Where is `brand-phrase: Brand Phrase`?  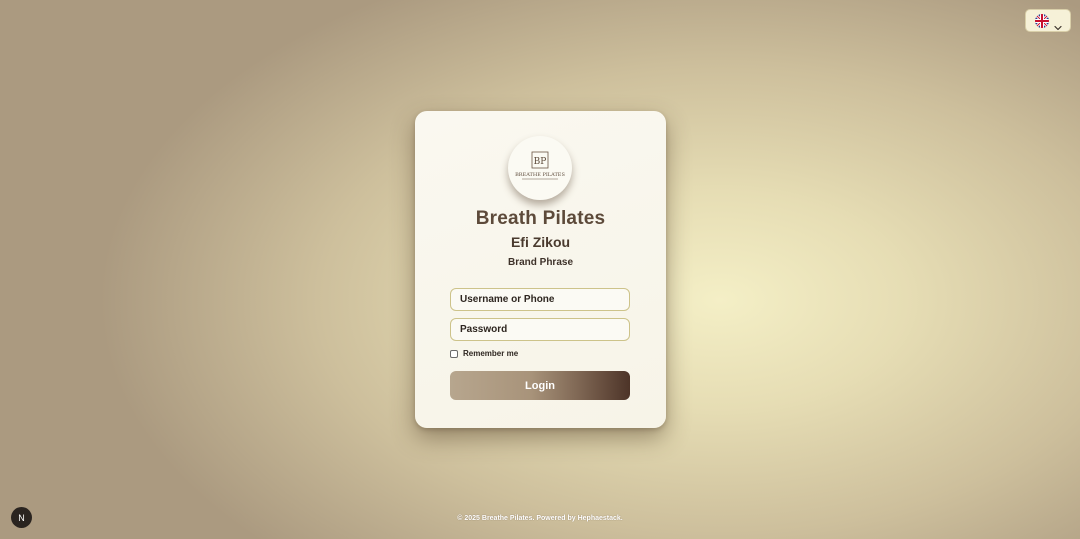 brand-phrase: Brand Phrase is located at coordinates (540, 262).